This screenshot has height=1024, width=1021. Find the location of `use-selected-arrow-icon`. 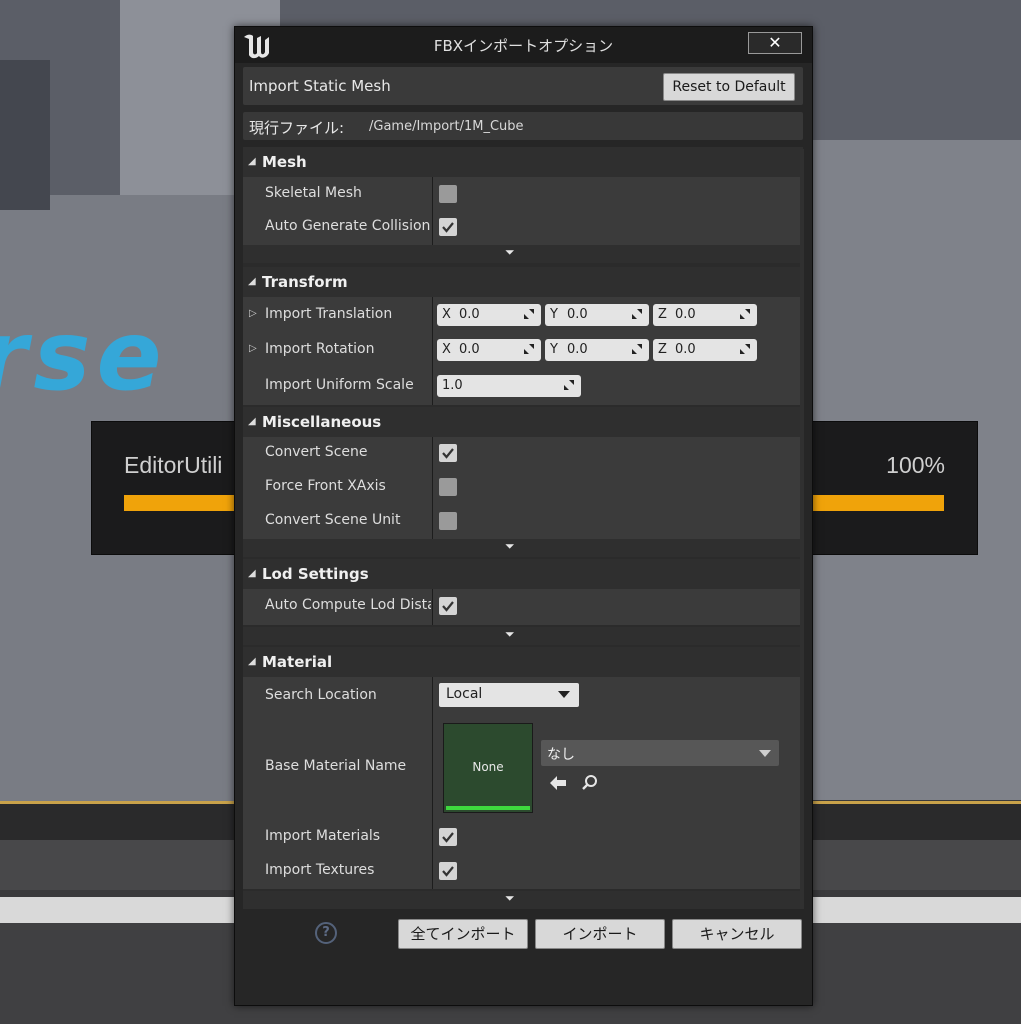

use-selected-arrow-icon is located at coordinates (558, 783).